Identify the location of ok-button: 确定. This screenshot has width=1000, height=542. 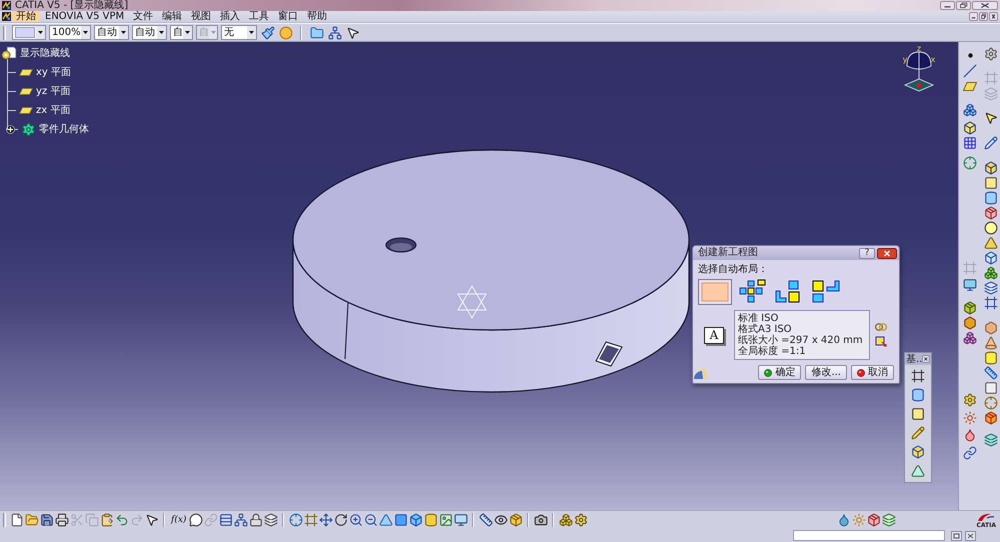
(780, 372).